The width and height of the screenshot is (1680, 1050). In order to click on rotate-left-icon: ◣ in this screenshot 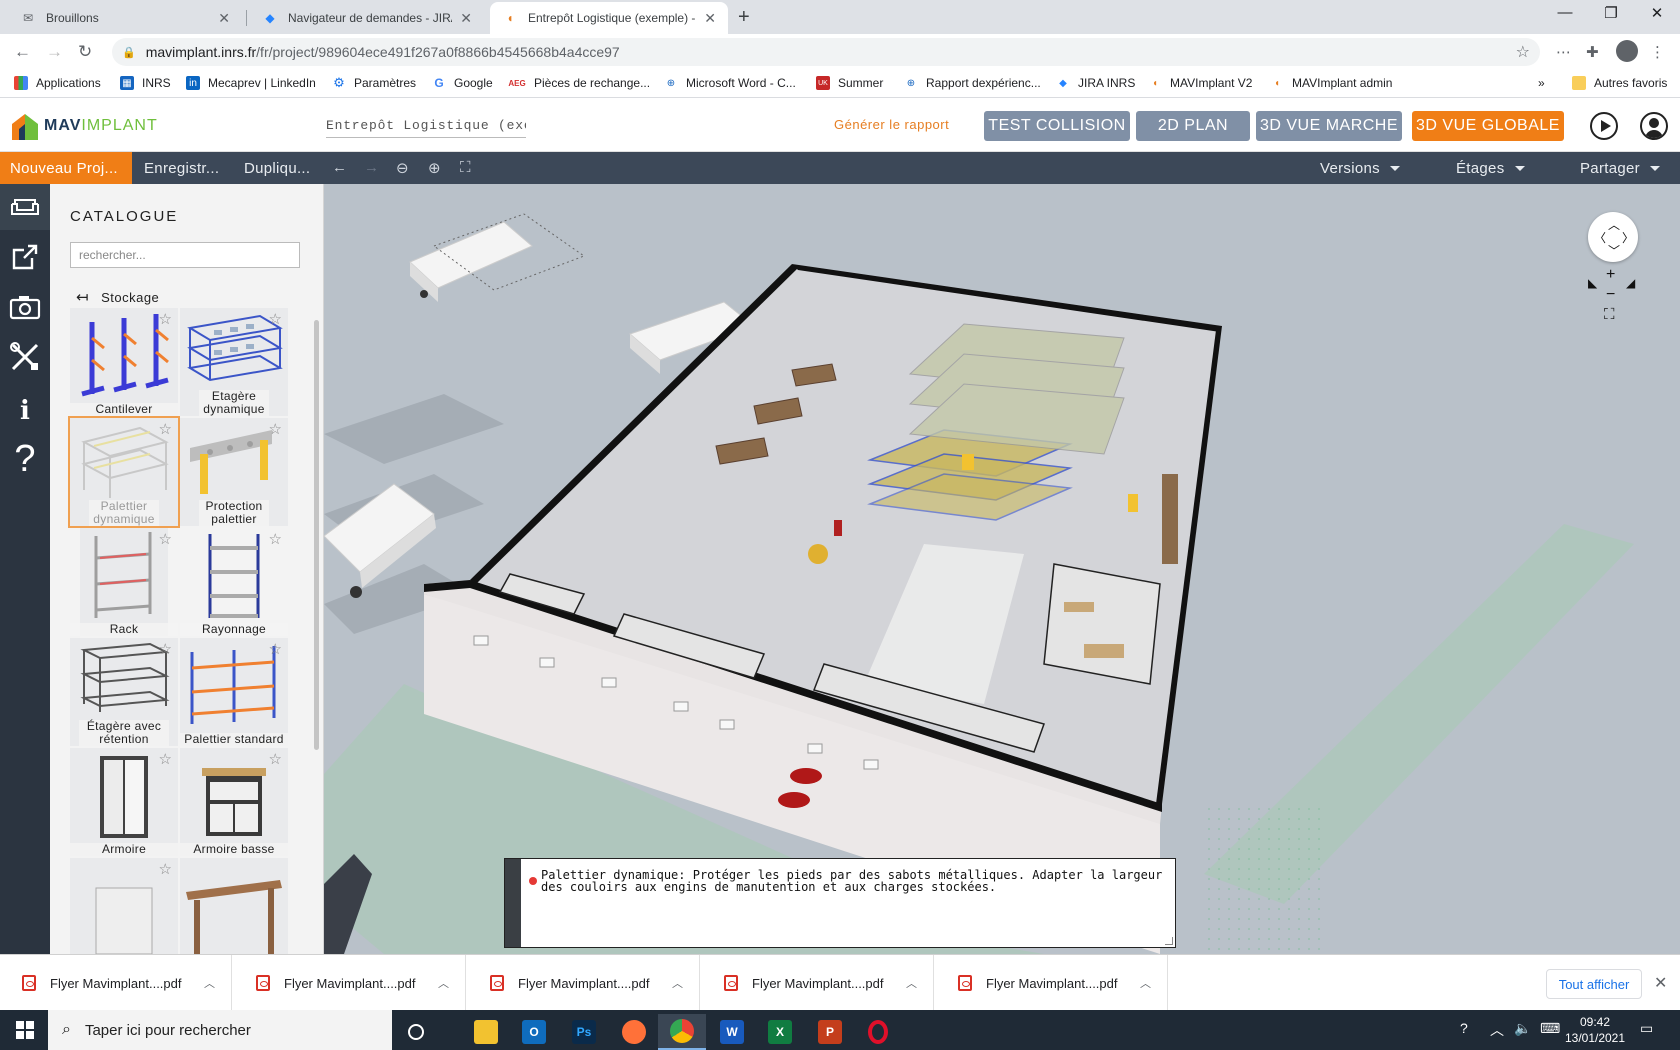, I will do `click(1592, 283)`.